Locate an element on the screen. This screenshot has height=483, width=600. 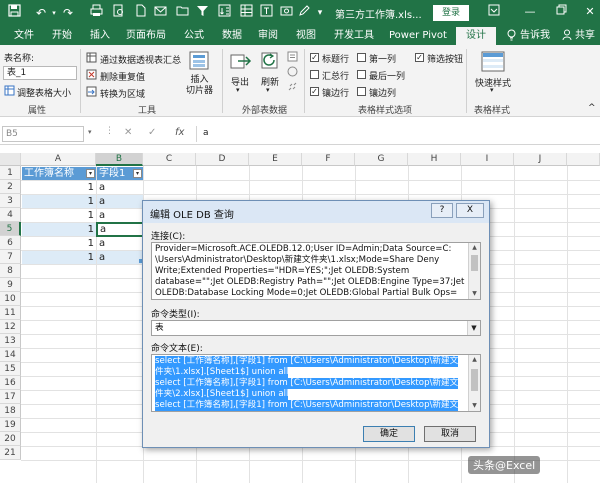
column-header: B is located at coordinates (119, 159).